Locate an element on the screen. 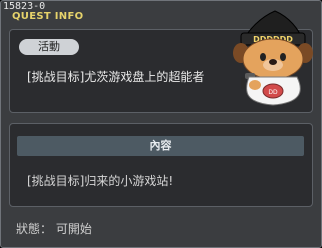 This screenshot has width=322, height=248. content-text: [挑战目标]归来的小游戏站! is located at coordinates (100, 181).